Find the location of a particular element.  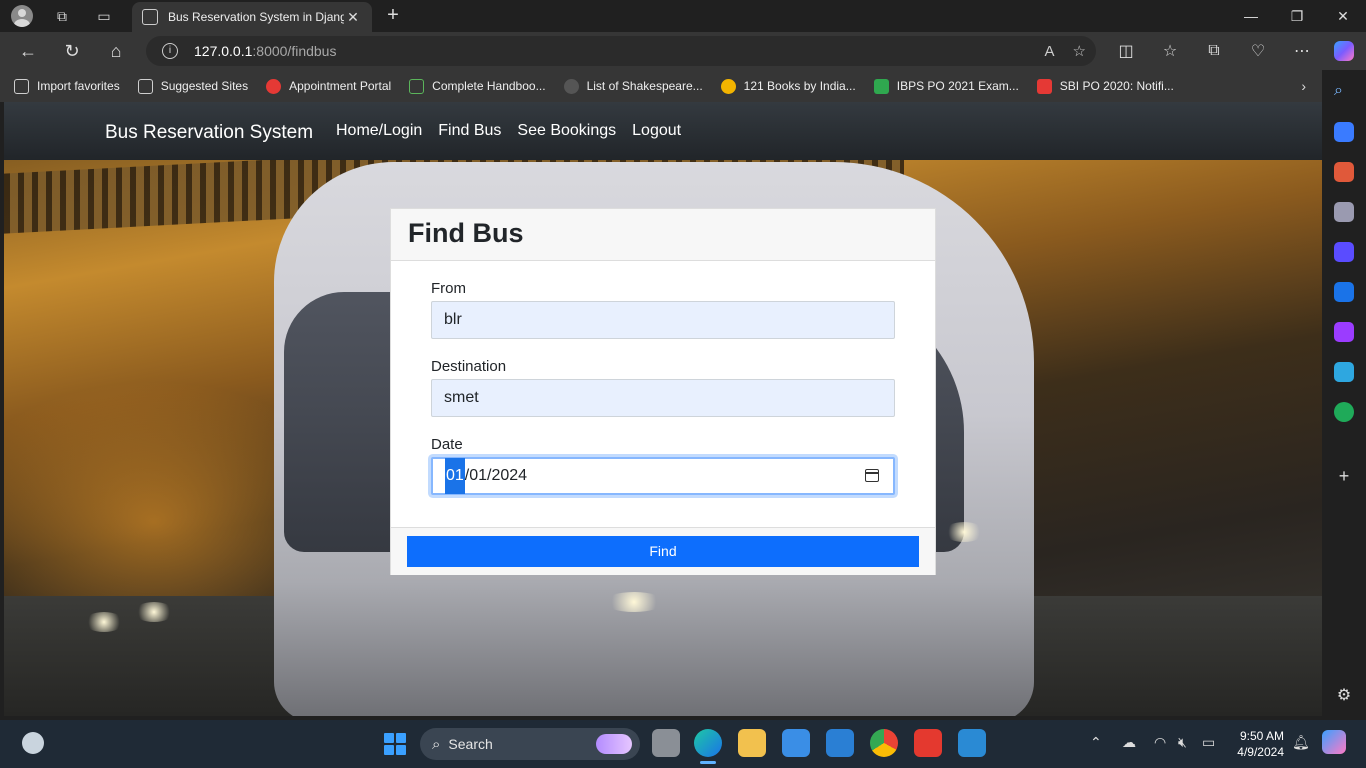

date-input: 01/01/2024 is located at coordinates (663, 476).